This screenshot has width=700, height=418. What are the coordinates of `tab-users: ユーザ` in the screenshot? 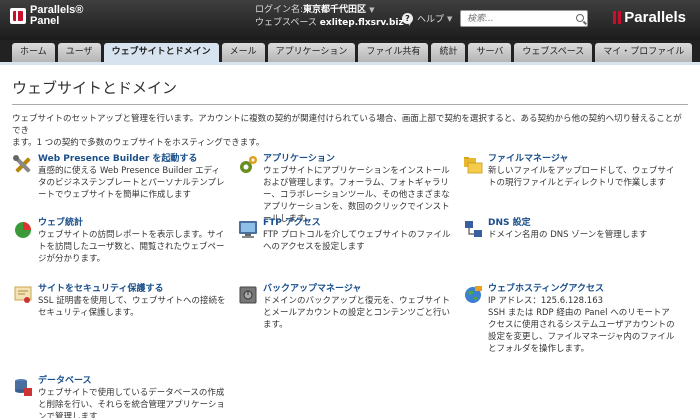 It's located at (79, 52).